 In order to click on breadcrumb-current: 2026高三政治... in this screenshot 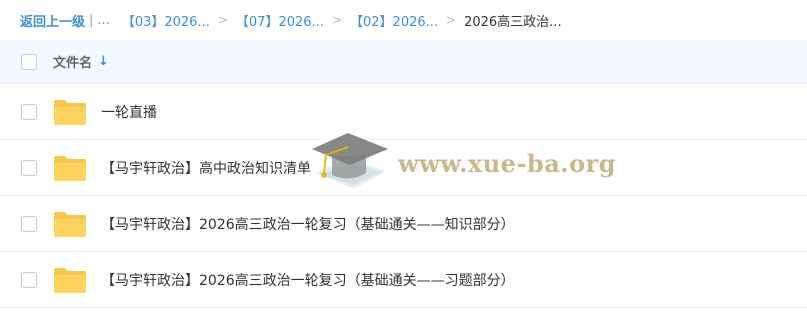, I will do `click(513, 22)`.